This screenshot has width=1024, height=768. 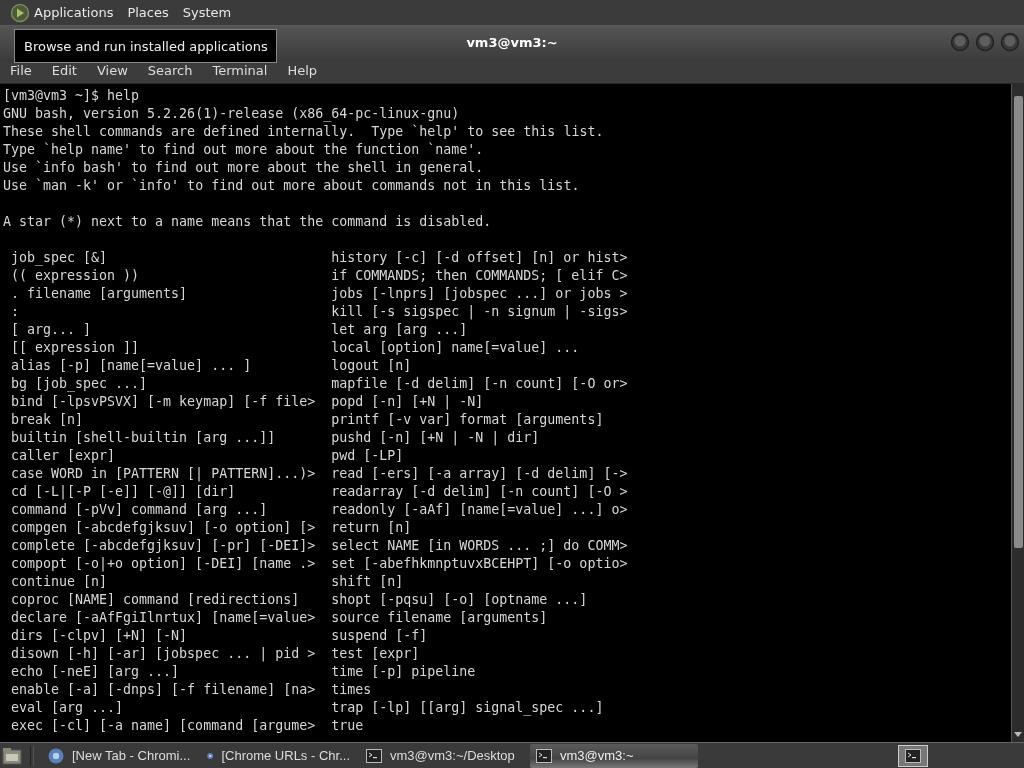 What do you see at coordinates (479, 276) in the screenshot?
I see `command-syntax: if COMMANDS; then COMMANDS; [ elif C>` at bounding box center [479, 276].